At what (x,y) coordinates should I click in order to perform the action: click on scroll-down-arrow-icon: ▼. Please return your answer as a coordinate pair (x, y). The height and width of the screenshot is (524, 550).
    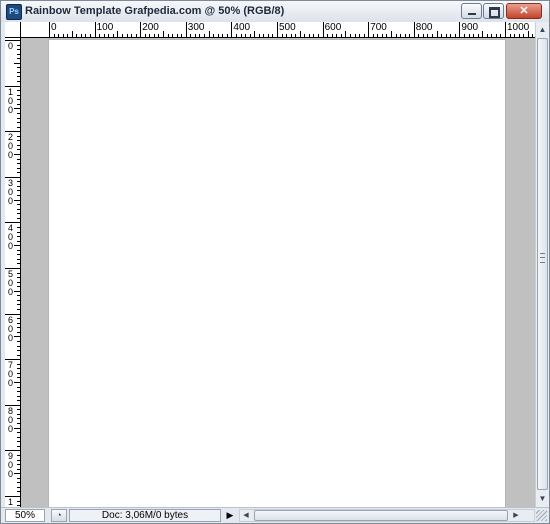
    Looking at the image, I should click on (542, 499).